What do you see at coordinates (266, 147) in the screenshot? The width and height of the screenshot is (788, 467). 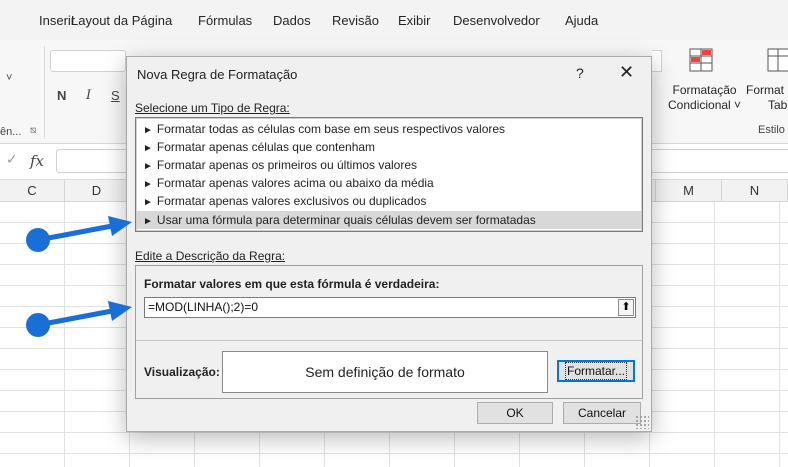 I see `rule-type-label: Formatar apenas células que contenham` at bounding box center [266, 147].